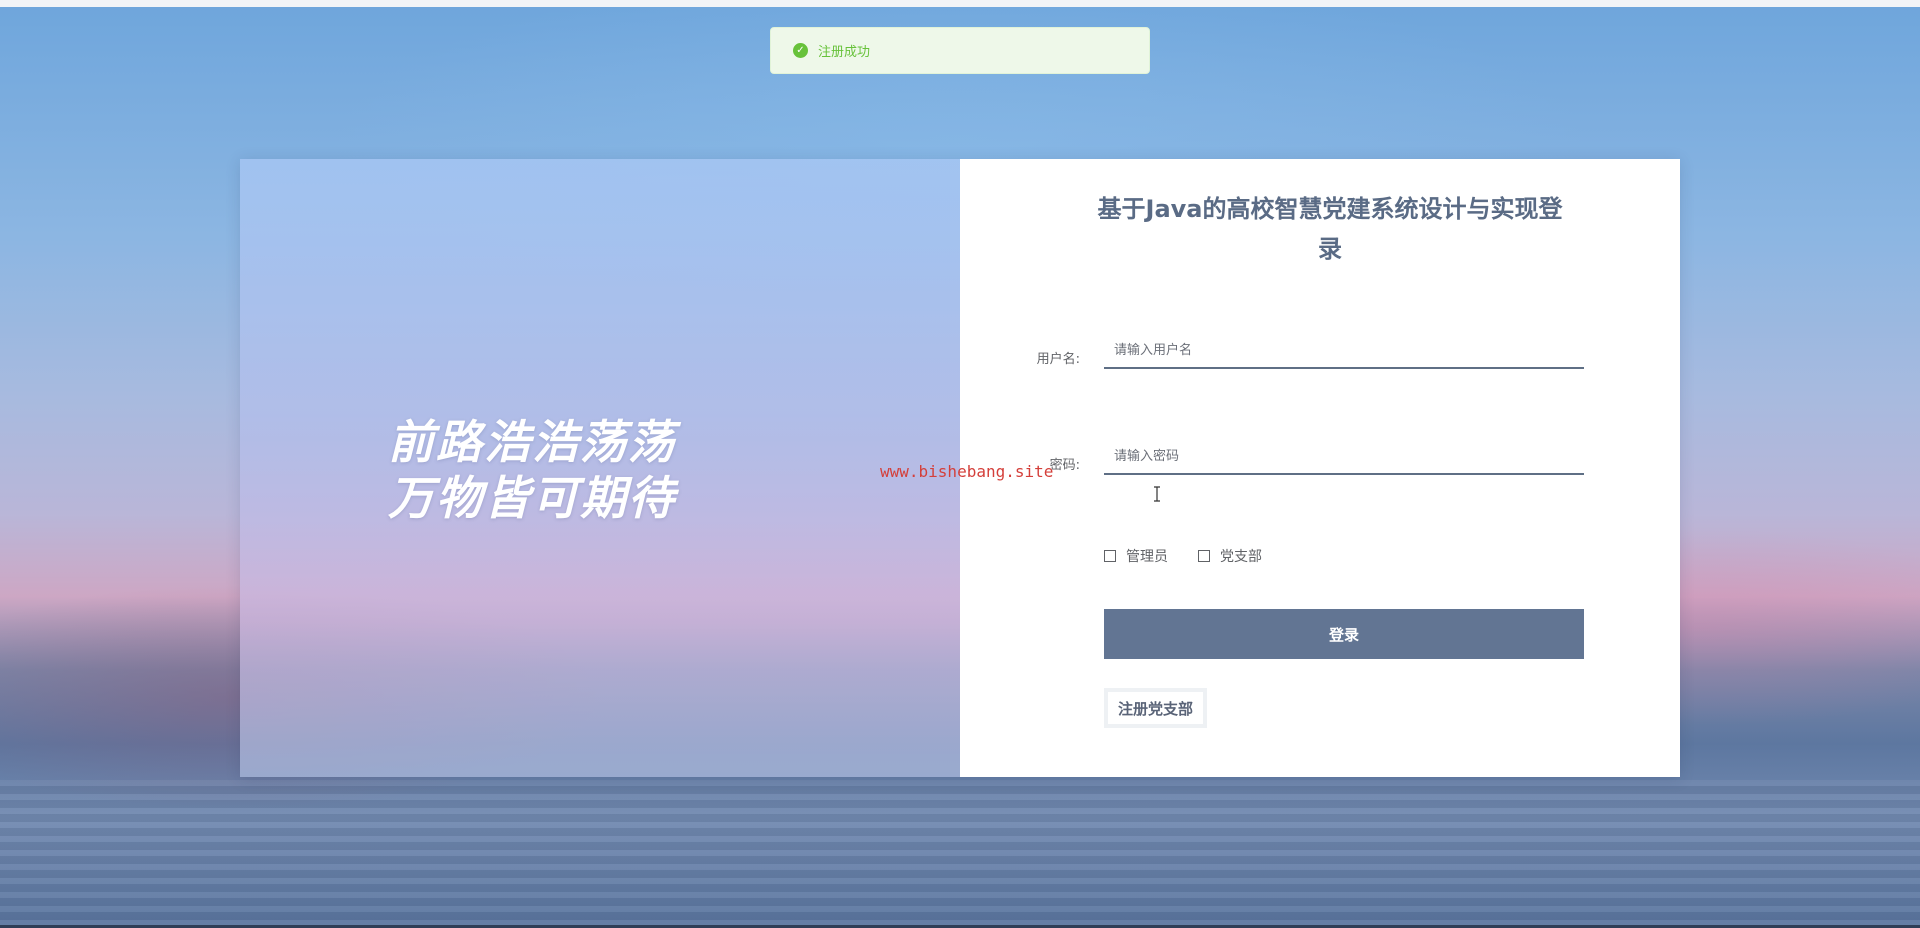 The image size is (1920, 928). I want to click on page-title: 基于Java的高校智慧党建系统设计与实现登录, so click(1330, 229).